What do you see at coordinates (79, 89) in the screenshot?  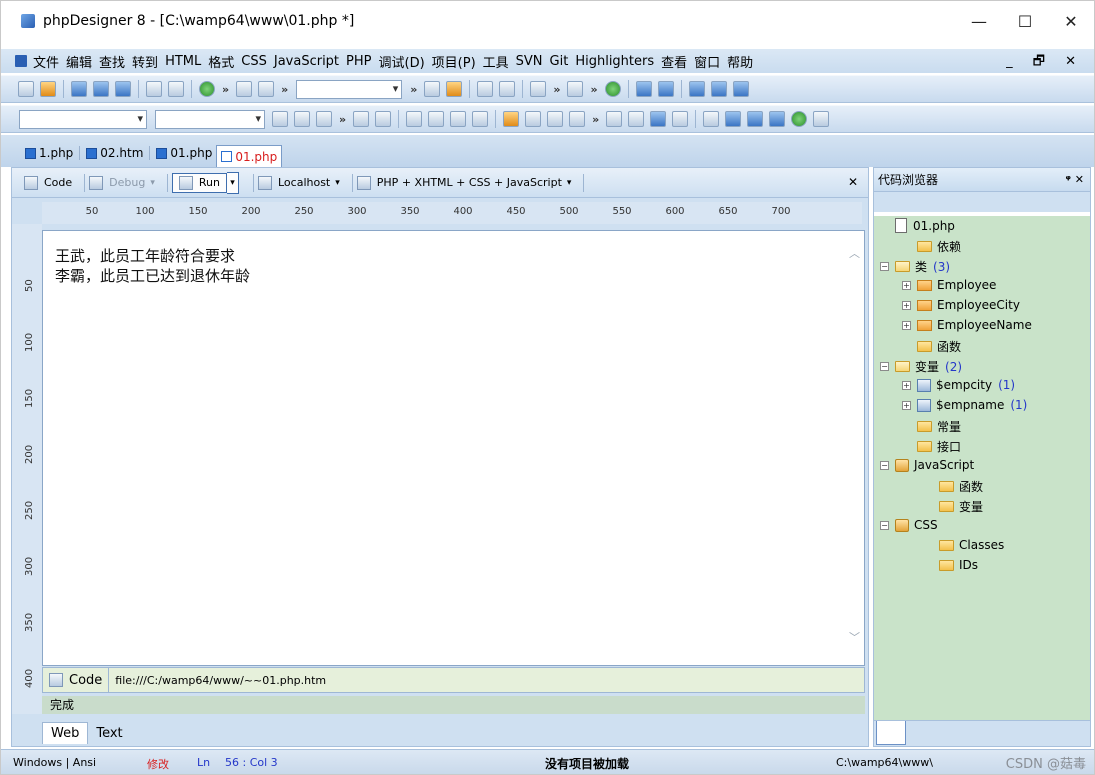 I see `save-icon` at bounding box center [79, 89].